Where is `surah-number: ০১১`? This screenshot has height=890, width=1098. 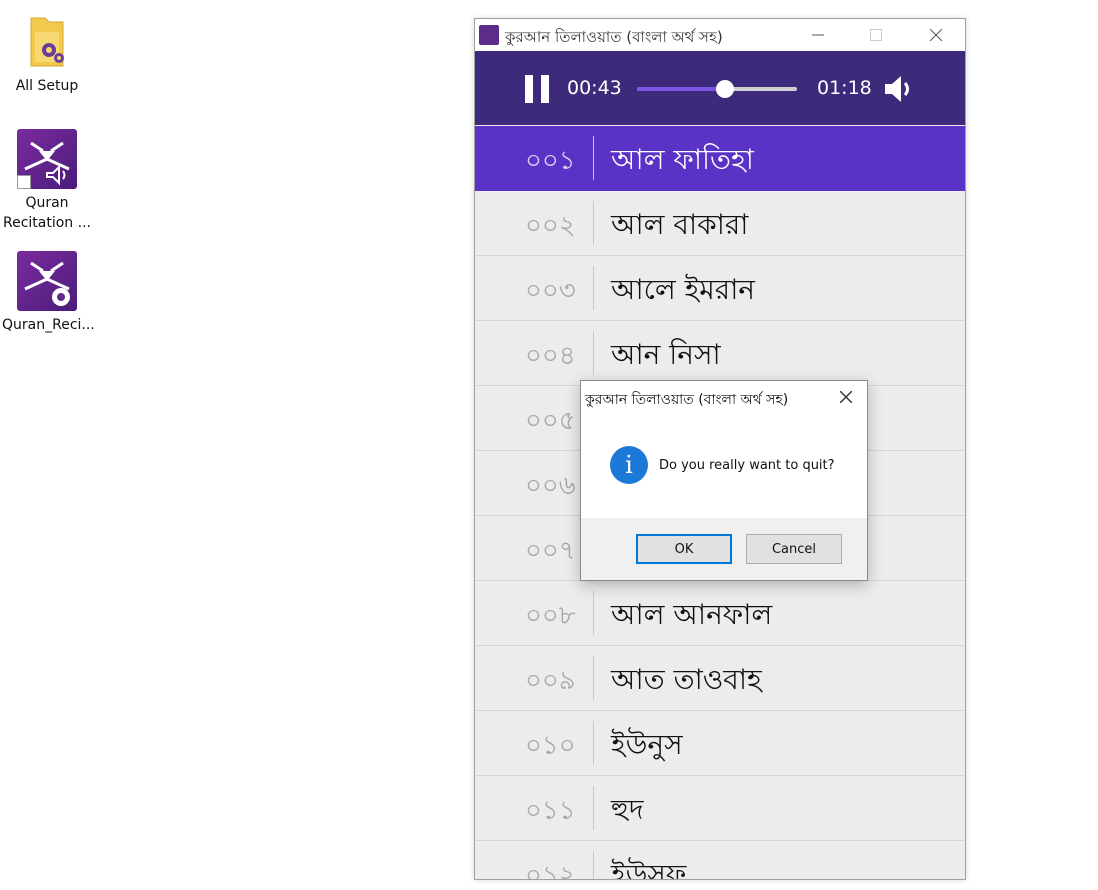 surah-number: ০১১ is located at coordinates (550, 811).